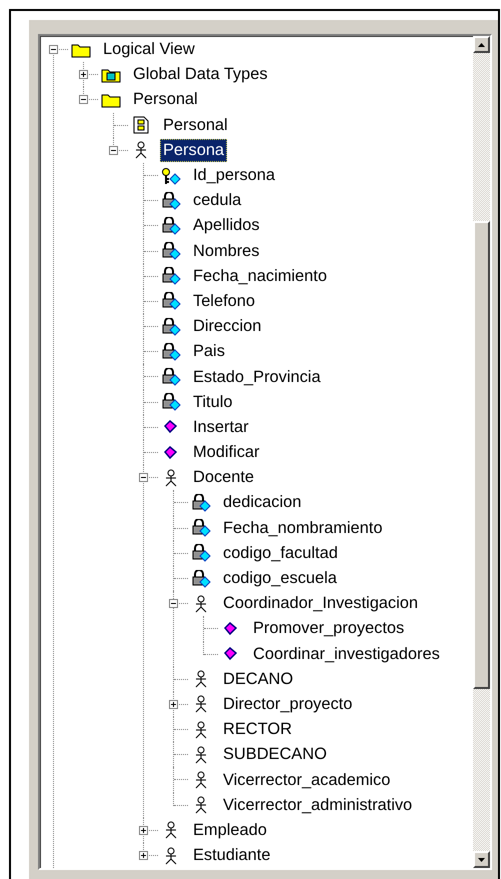 The image size is (501, 879). What do you see at coordinates (226, 251) in the screenshot?
I see `tree-item: Nombres` at bounding box center [226, 251].